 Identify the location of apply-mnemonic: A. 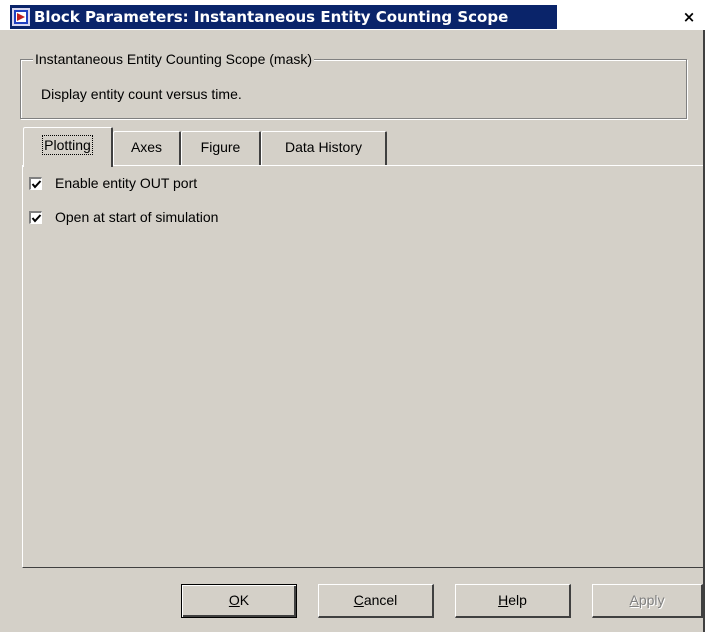
(634, 600).